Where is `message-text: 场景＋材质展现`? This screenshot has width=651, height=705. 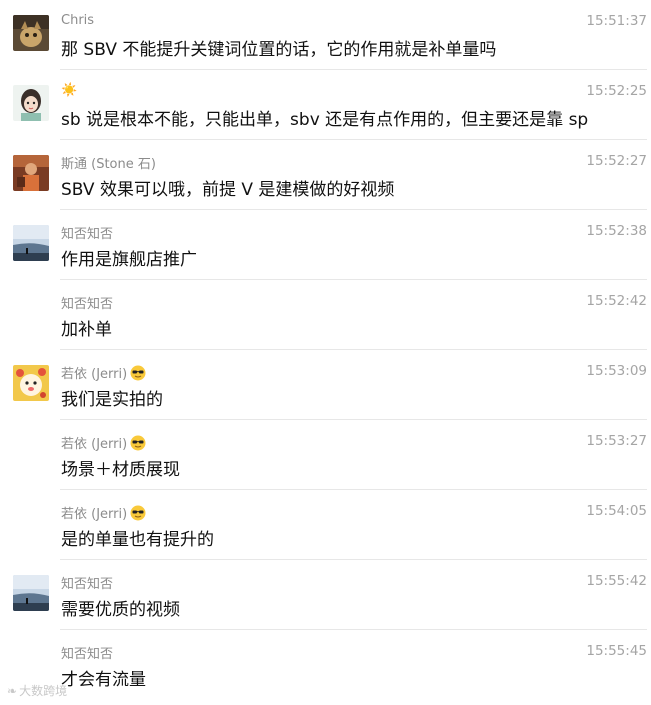 message-text: 场景＋材质展现 is located at coordinates (120, 470).